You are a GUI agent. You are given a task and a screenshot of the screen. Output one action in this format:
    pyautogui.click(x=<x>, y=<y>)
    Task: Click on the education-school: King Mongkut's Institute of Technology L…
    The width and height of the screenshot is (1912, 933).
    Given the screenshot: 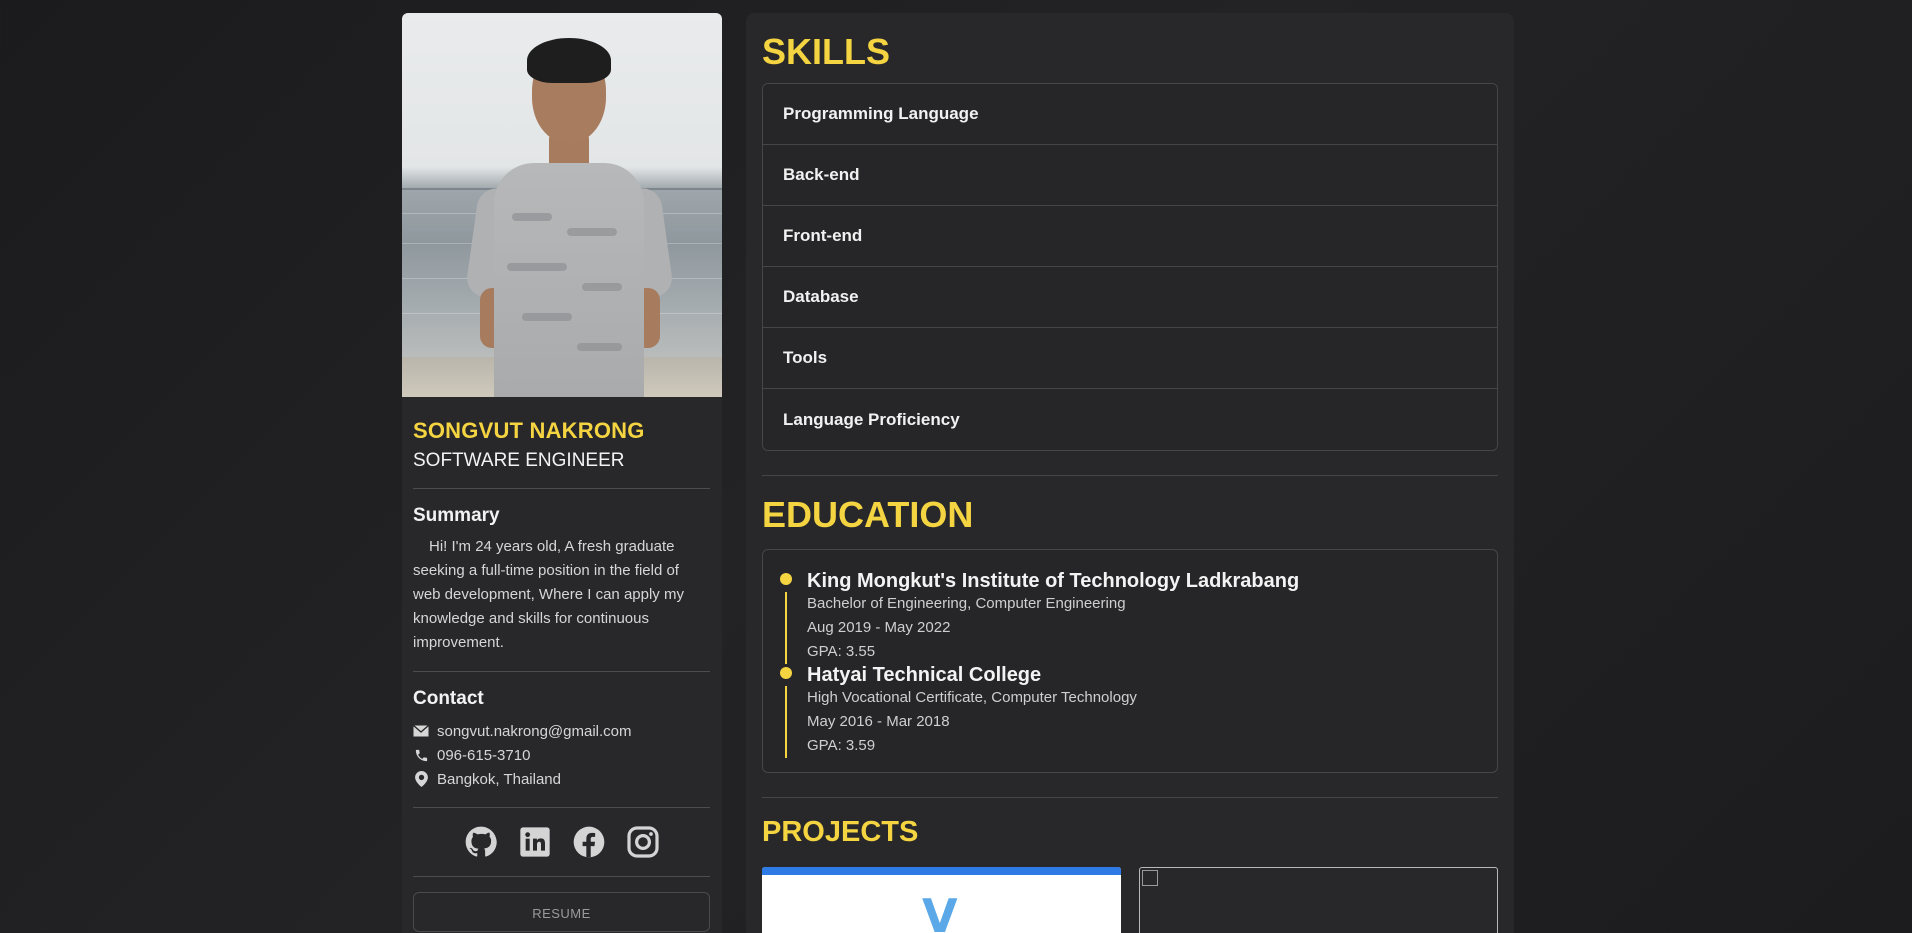 What is the action you would take?
    pyautogui.click(x=1053, y=581)
    